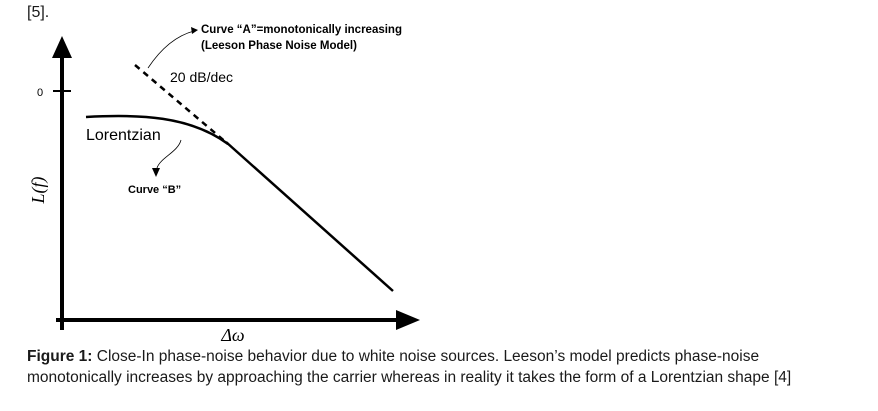  Describe the element at coordinates (40, 93) in the screenshot. I see `y-tick-zero-label: 0` at that location.